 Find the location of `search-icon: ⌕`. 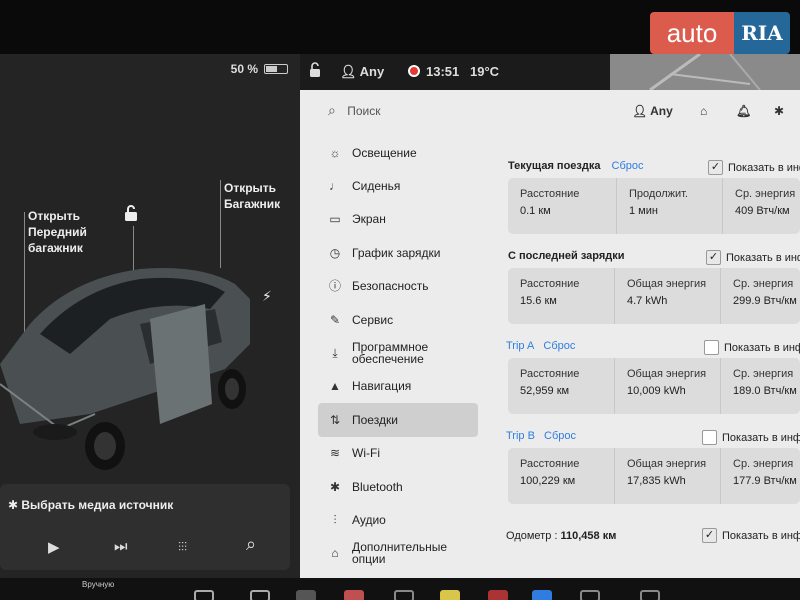

search-icon: ⌕ is located at coordinates (332, 110).